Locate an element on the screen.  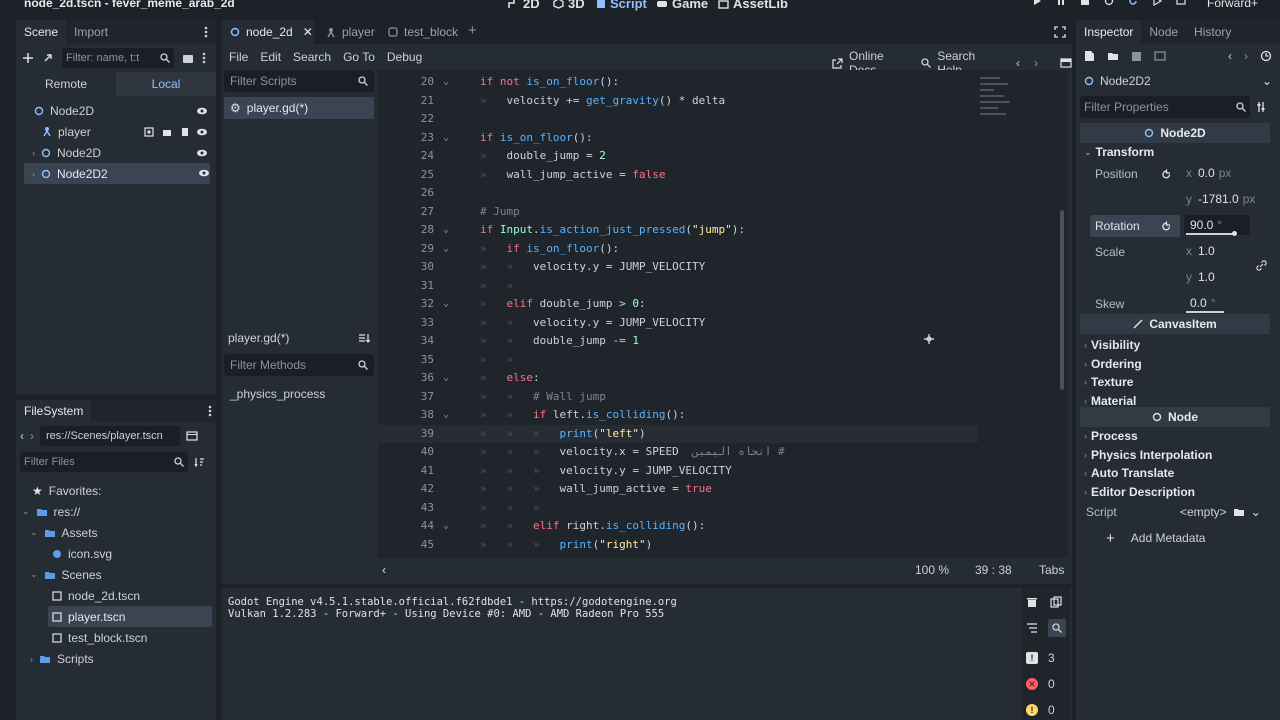
tree-item-player: player is located at coordinates (116, 131).